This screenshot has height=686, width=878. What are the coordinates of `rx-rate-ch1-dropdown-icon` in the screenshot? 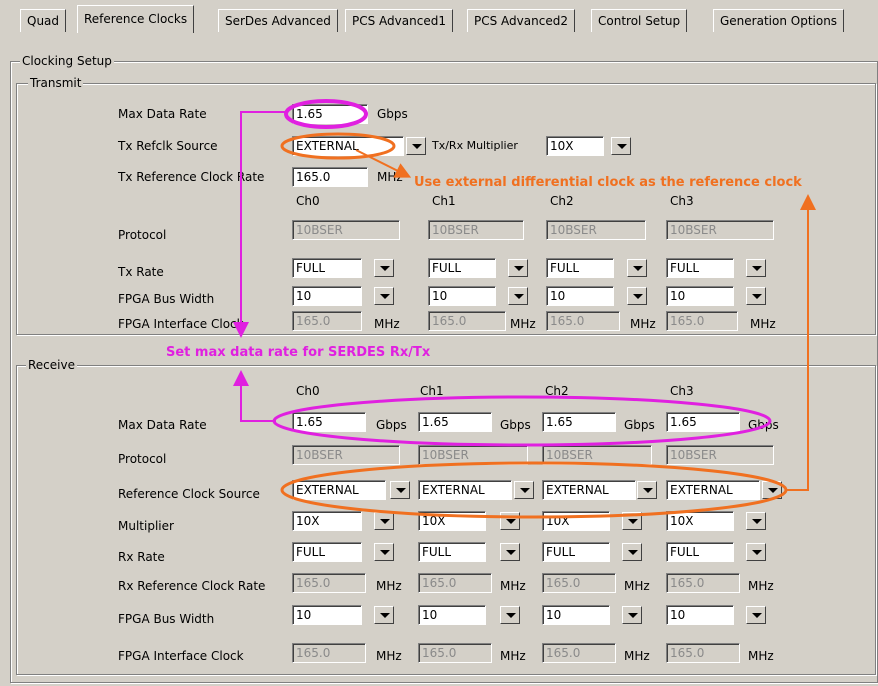 It's located at (510, 552).